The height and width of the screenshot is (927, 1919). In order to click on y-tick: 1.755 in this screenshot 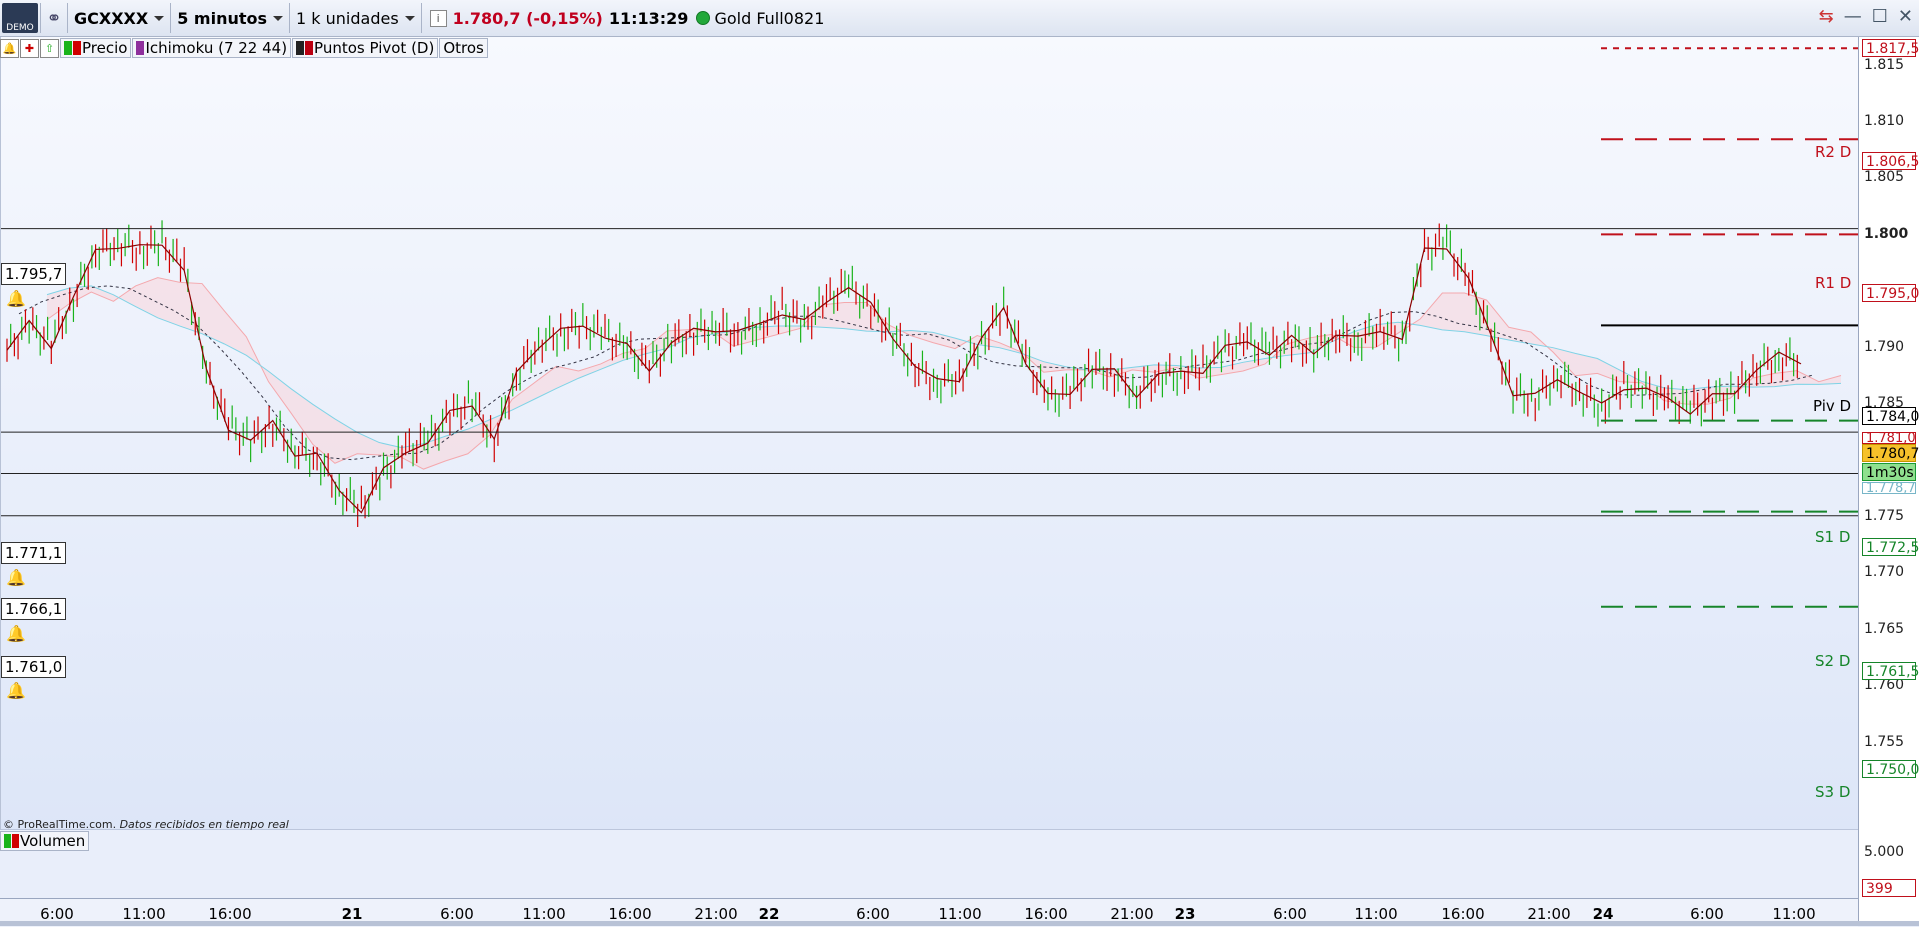, I will do `click(1884, 742)`.